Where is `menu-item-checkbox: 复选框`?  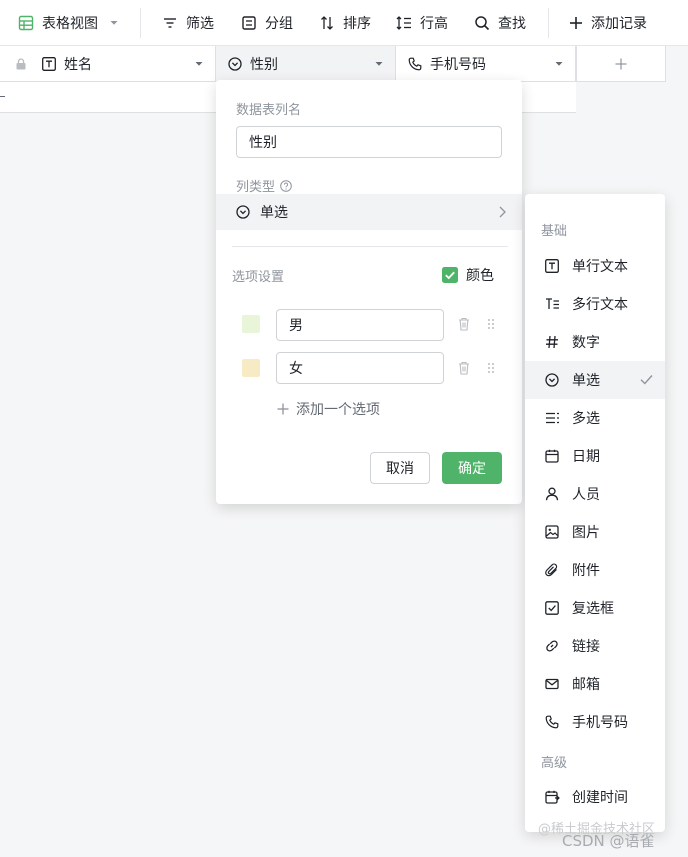
menu-item-checkbox: 复选框 is located at coordinates (595, 608).